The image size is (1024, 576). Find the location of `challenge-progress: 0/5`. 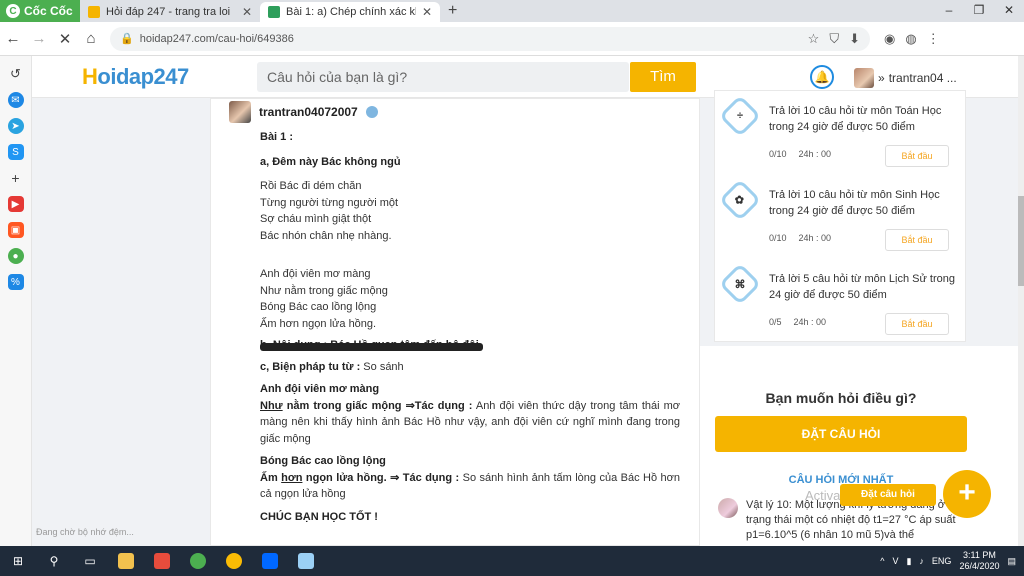

challenge-progress: 0/5 is located at coordinates (775, 322).